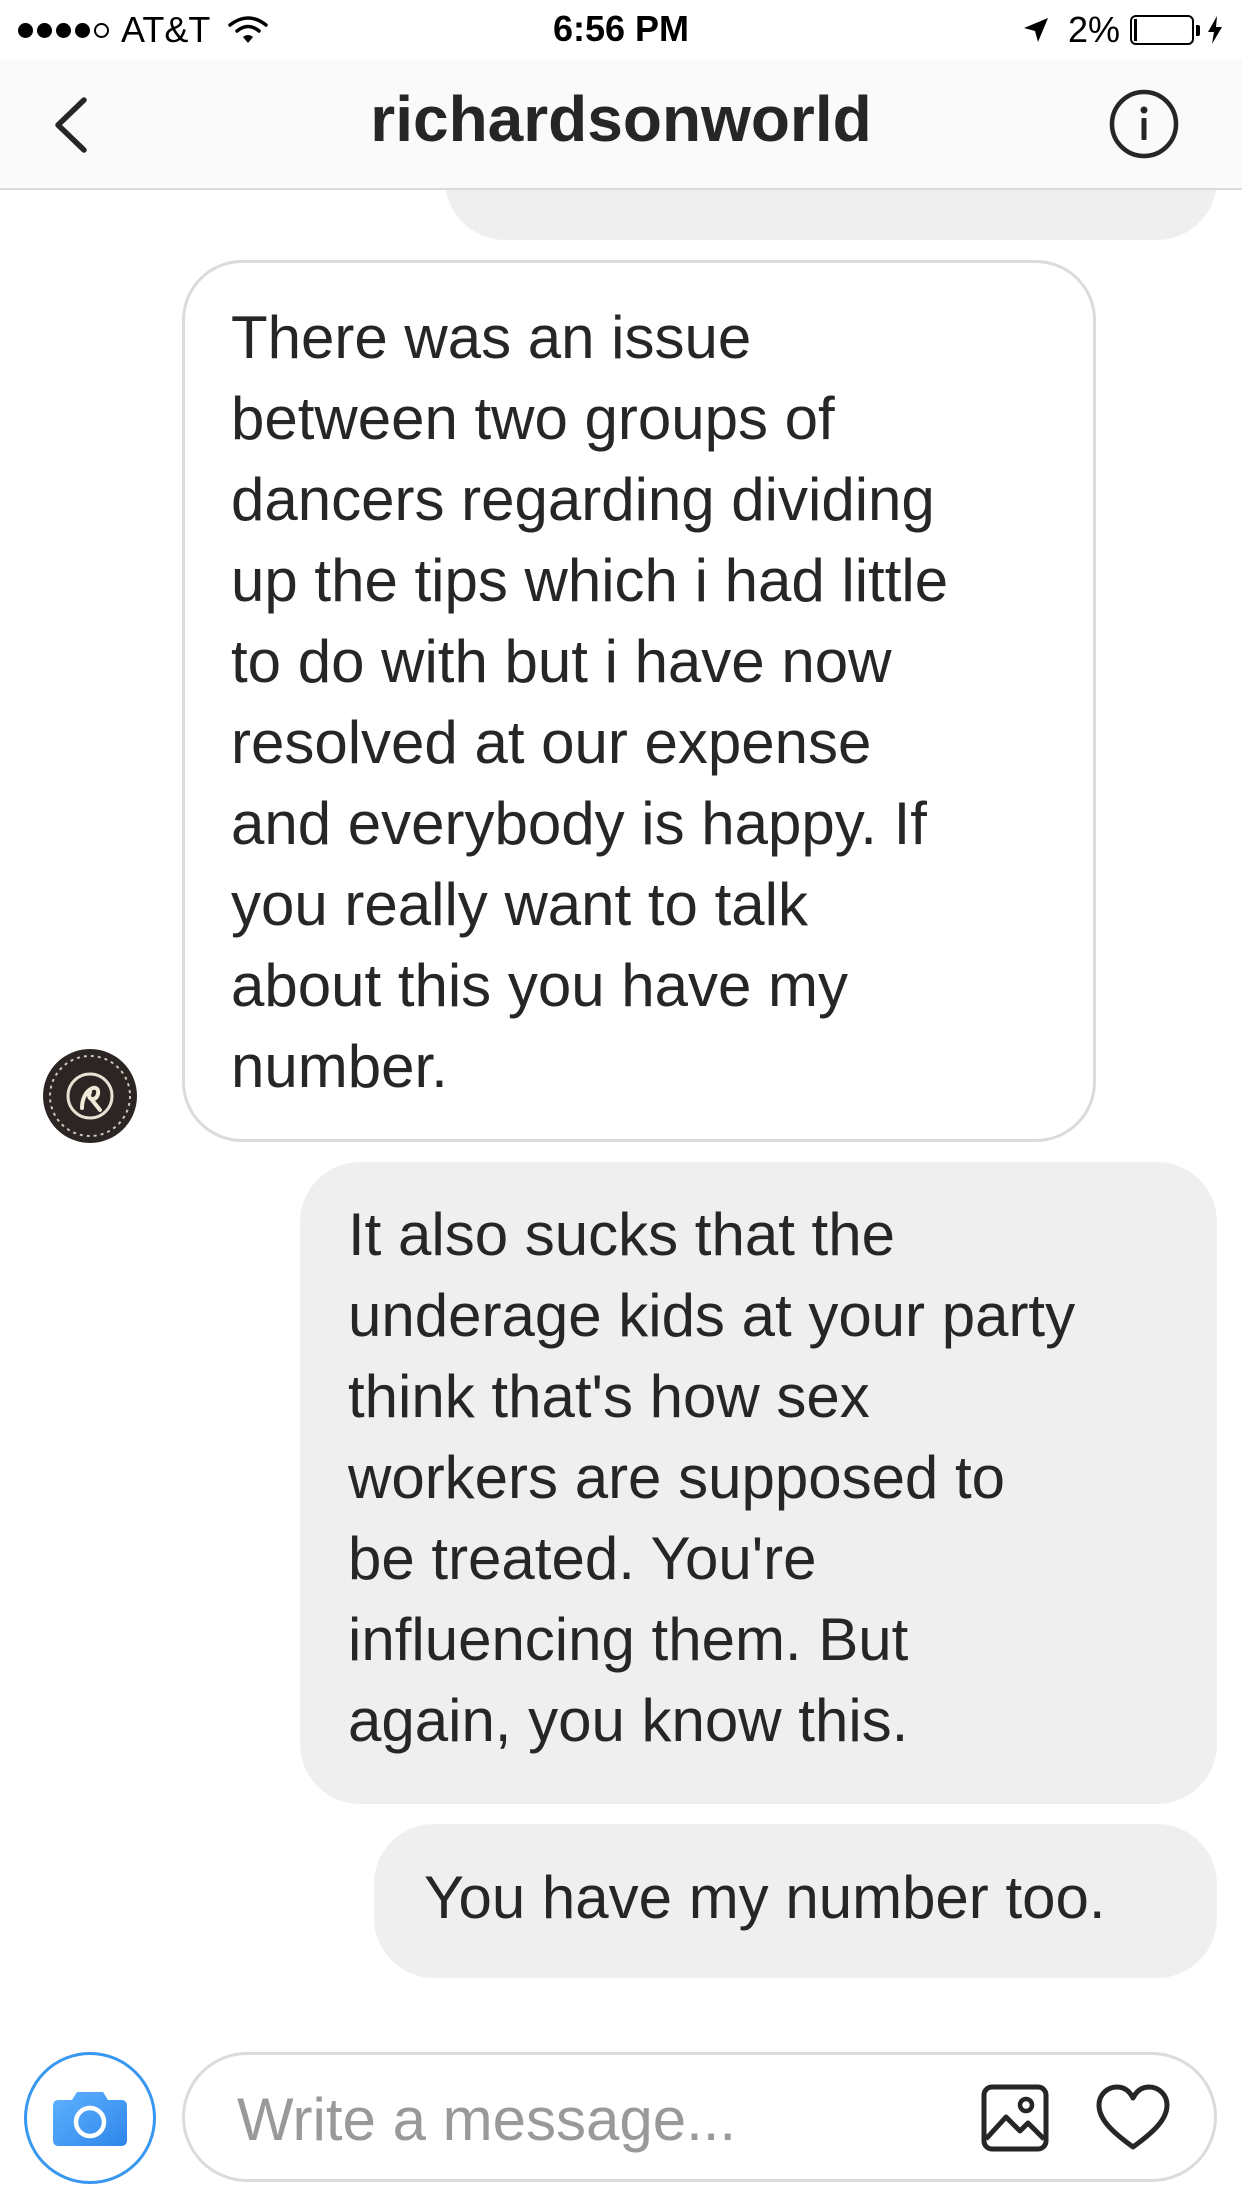 This screenshot has height=2208, width=1242. Describe the element at coordinates (1215, 30) in the screenshot. I see `charging-bolt-icon` at that location.